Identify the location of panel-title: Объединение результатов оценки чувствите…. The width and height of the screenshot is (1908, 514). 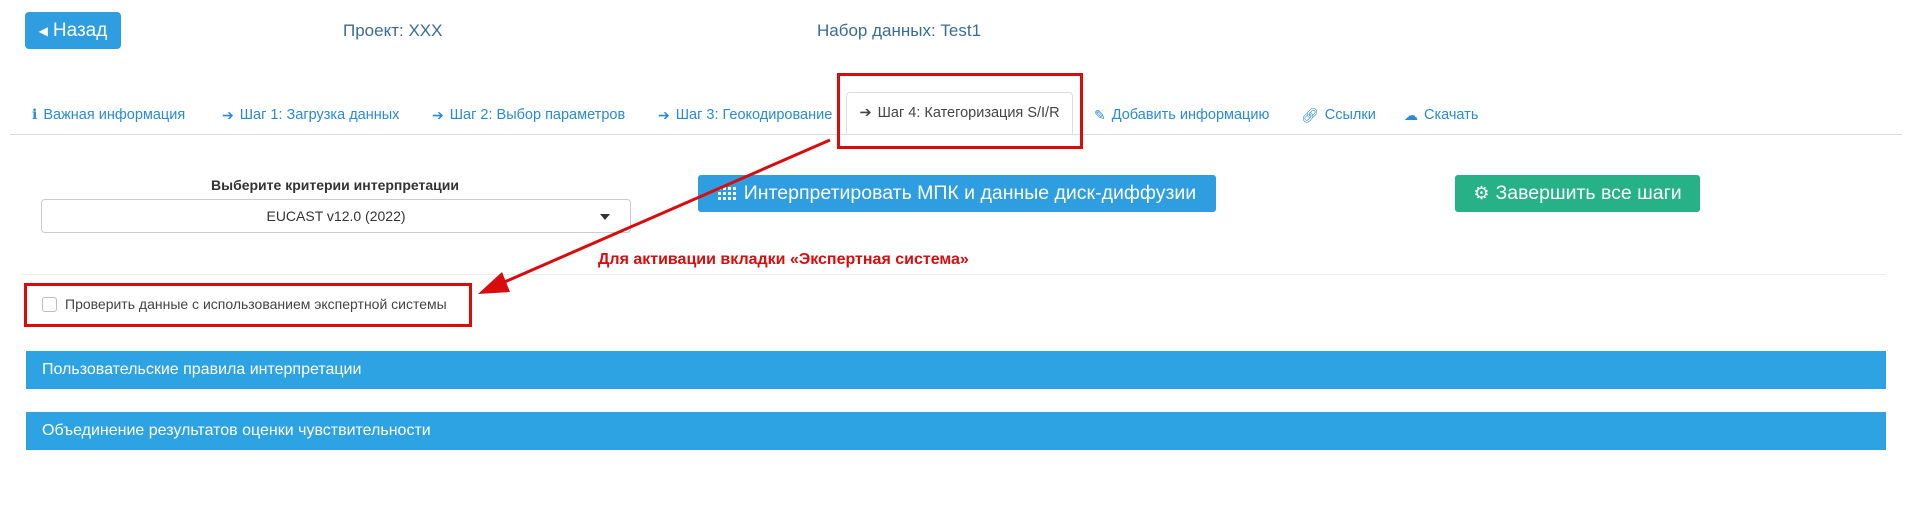
(236, 430).